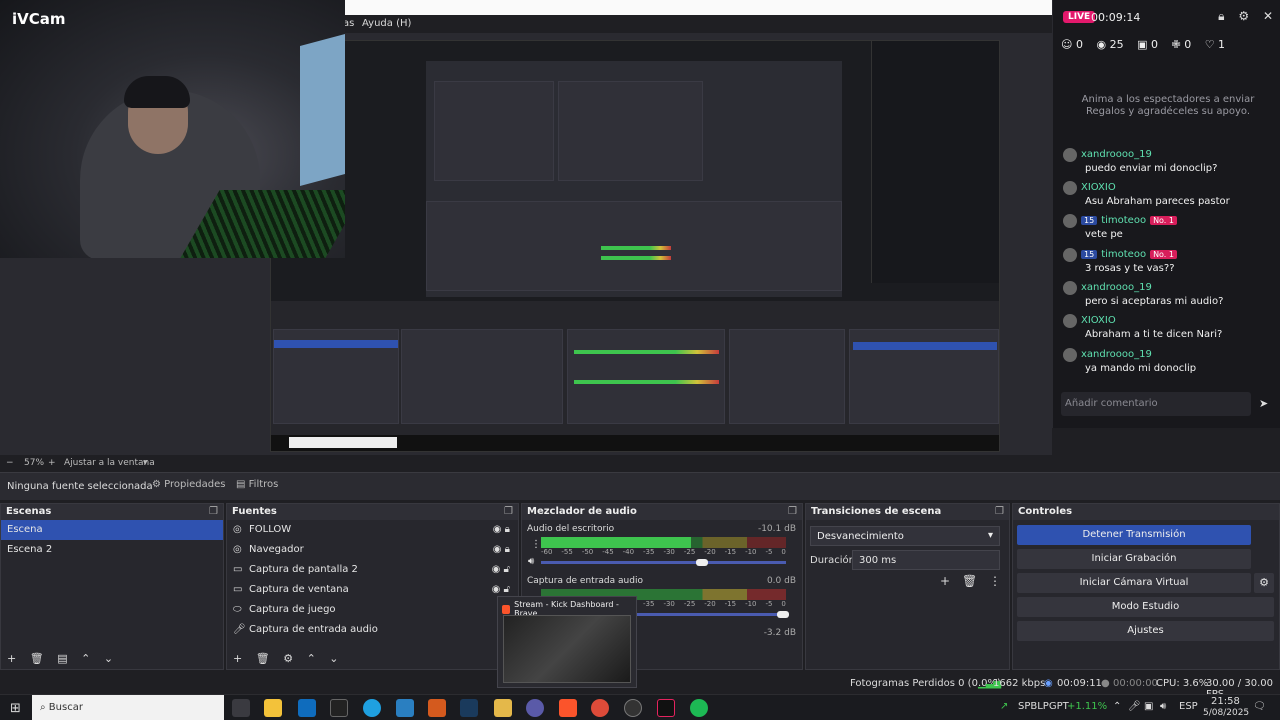 Image resolution: width=1280 pixels, height=720 pixels. I want to click on nested-mixer, so click(646, 376).